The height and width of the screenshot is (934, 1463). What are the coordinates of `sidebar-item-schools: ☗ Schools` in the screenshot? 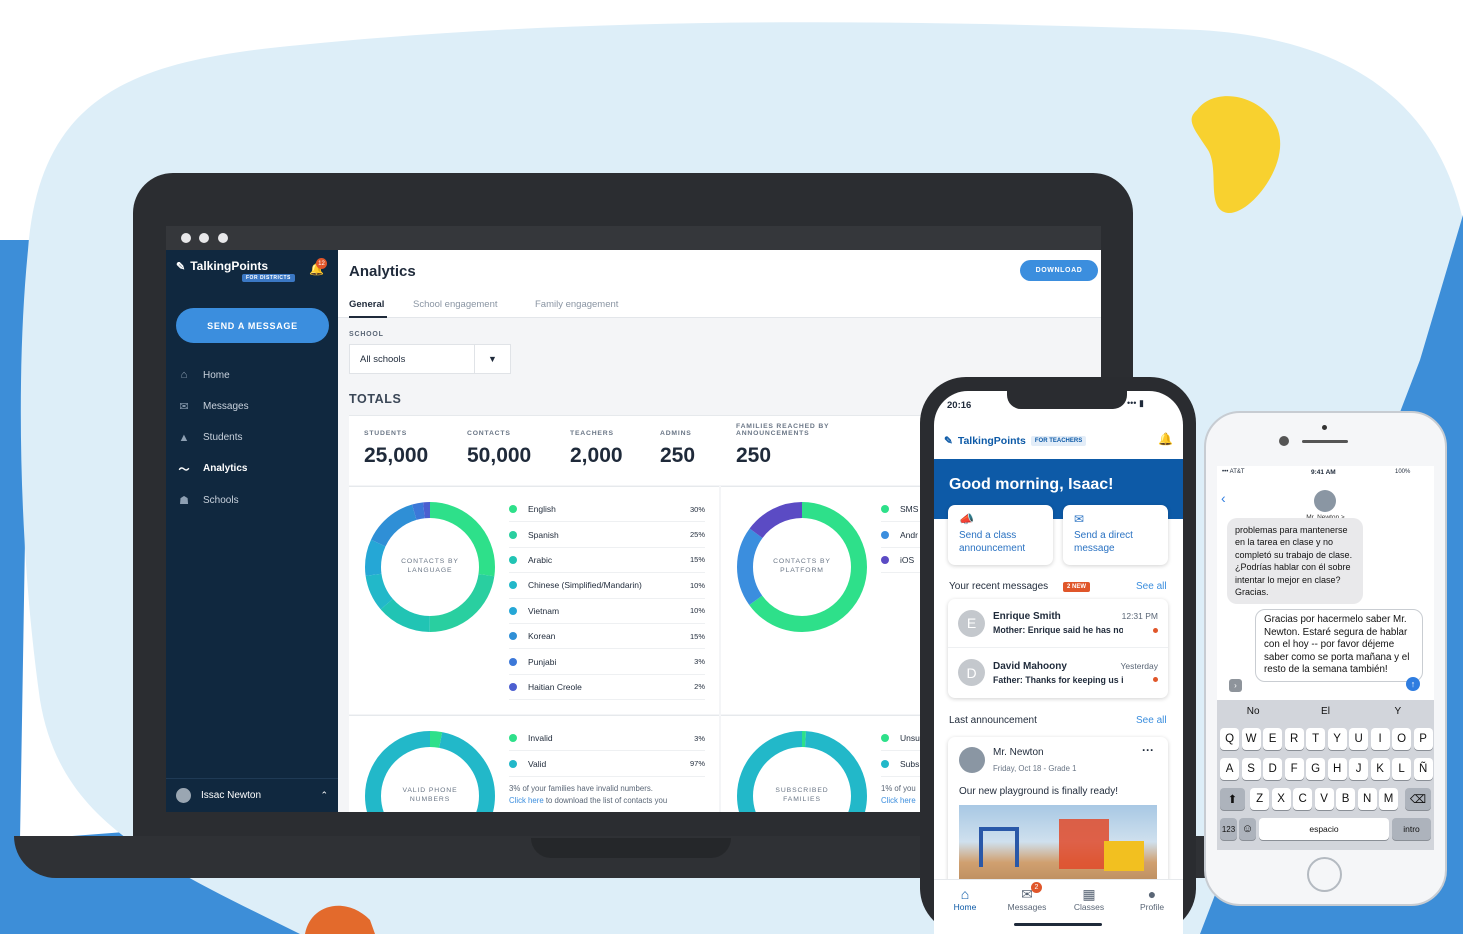 It's located at (208, 500).